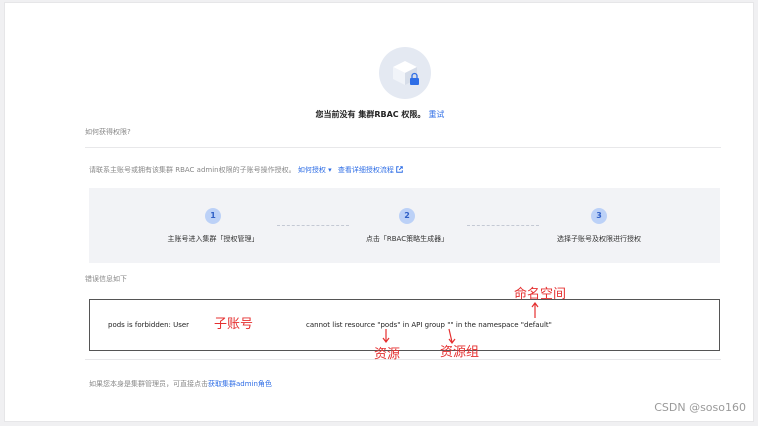 The width and height of the screenshot is (758, 426). I want to click on annotation-arrows, so click(460, 323).